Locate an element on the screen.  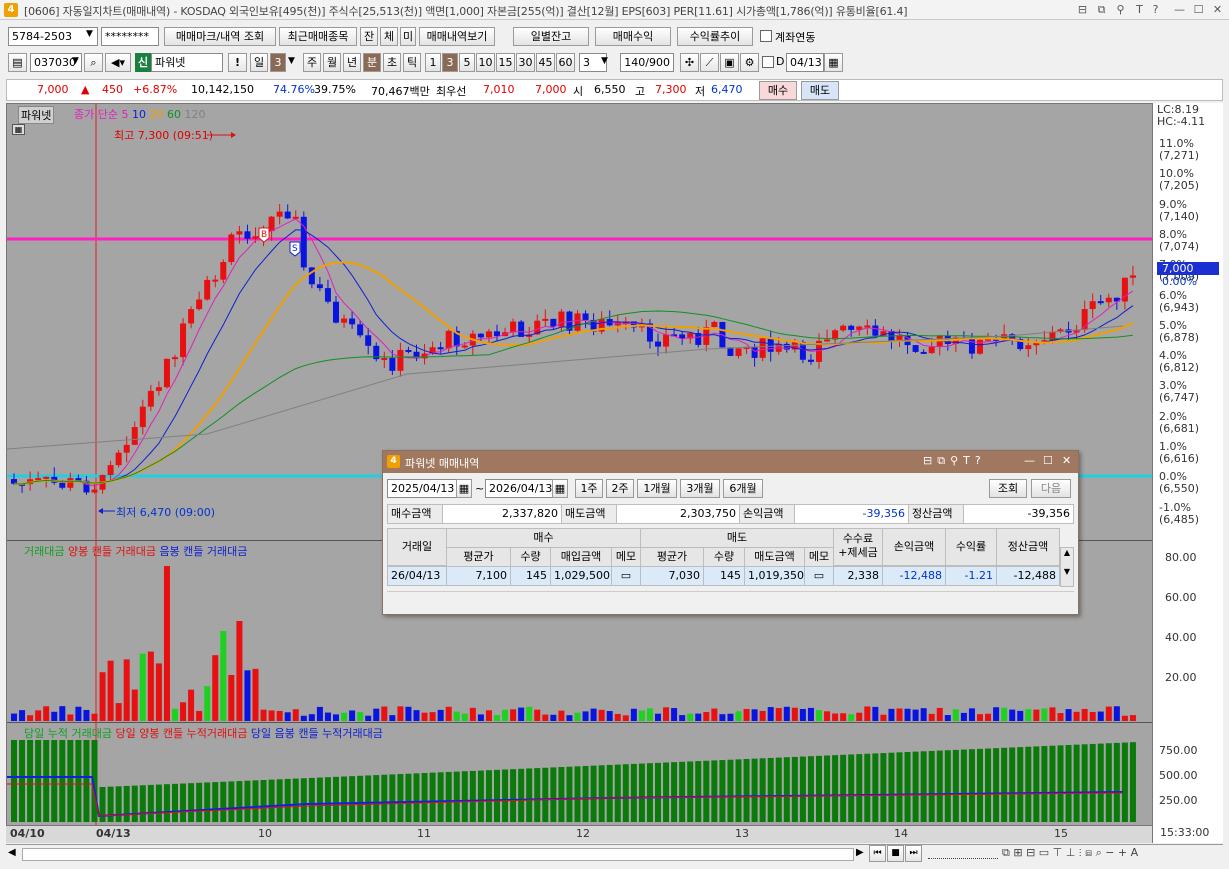
grid-toggle-icon: ▦ is located at coordinates (18, 129).